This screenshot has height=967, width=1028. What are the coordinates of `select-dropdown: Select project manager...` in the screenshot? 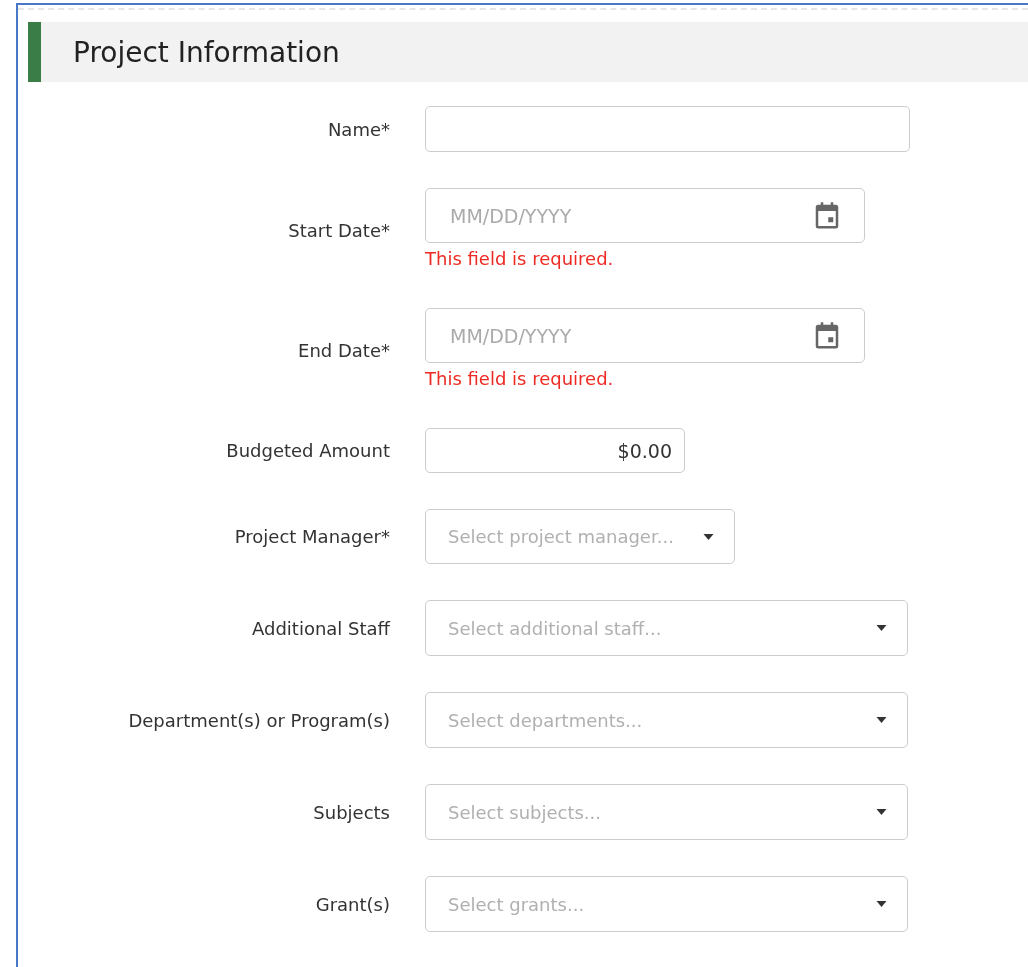 It's located at (580, 536).